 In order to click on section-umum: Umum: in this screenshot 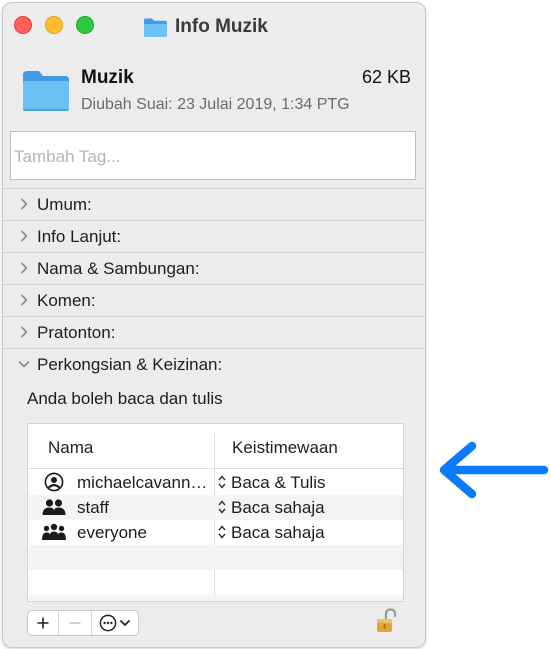, I will do `click(214, 204)`.